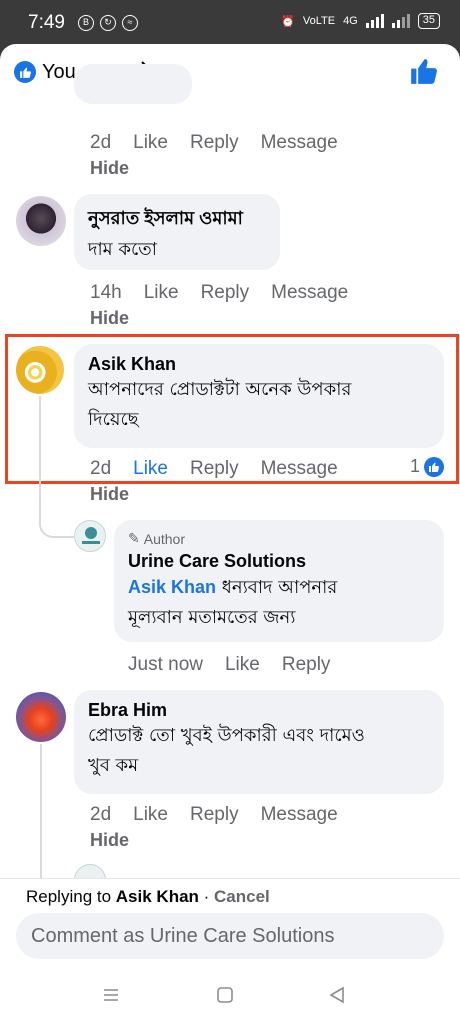 This screenshot has height=1024, width=460. Describe the element at coordinates (177, 219) in the screenshot. I see `commenter-name: নুসরাত ইসলাম ওমামা` at that location.